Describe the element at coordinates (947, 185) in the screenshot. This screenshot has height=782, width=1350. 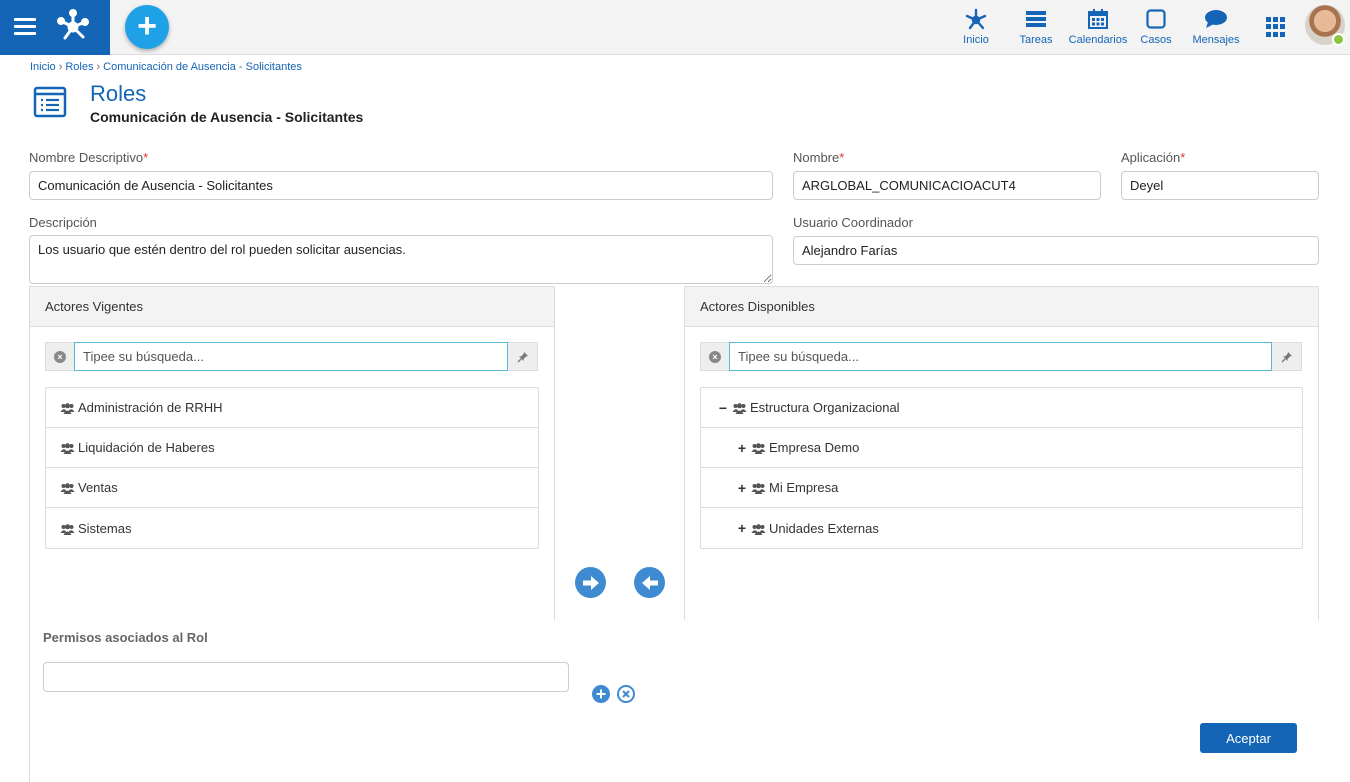
I see `nombre-field` at that location.